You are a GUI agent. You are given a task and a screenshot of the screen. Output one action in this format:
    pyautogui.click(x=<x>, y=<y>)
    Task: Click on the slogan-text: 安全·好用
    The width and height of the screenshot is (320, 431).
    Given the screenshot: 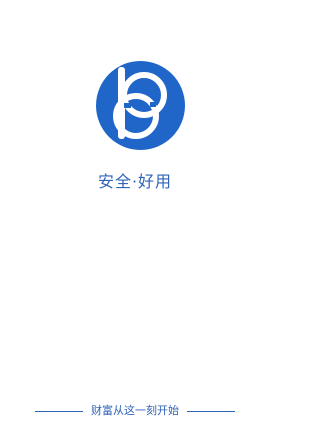 What is the action you would take?
    pyautogui.click(x=135, y=181)
    